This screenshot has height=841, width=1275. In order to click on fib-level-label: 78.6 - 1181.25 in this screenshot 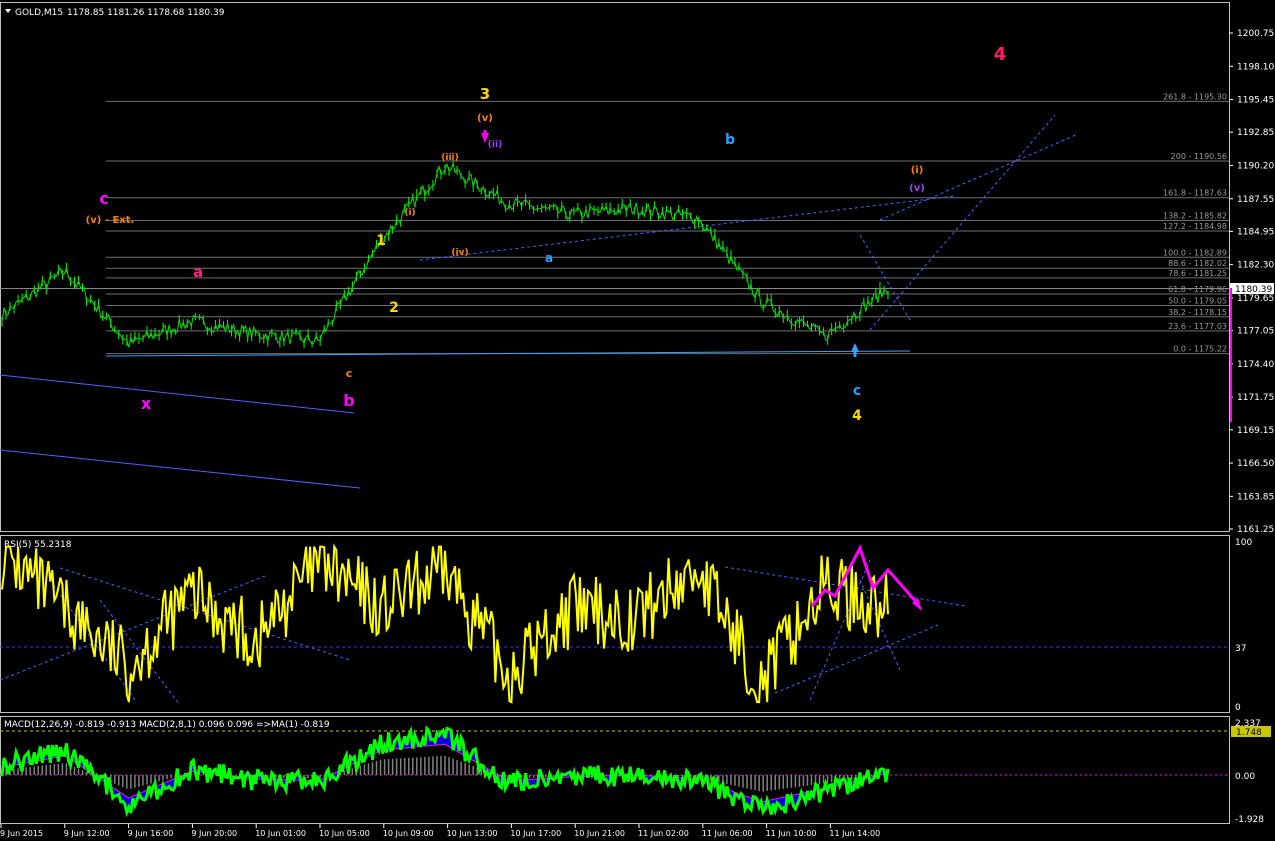, I will do `click(1197, 273)`.